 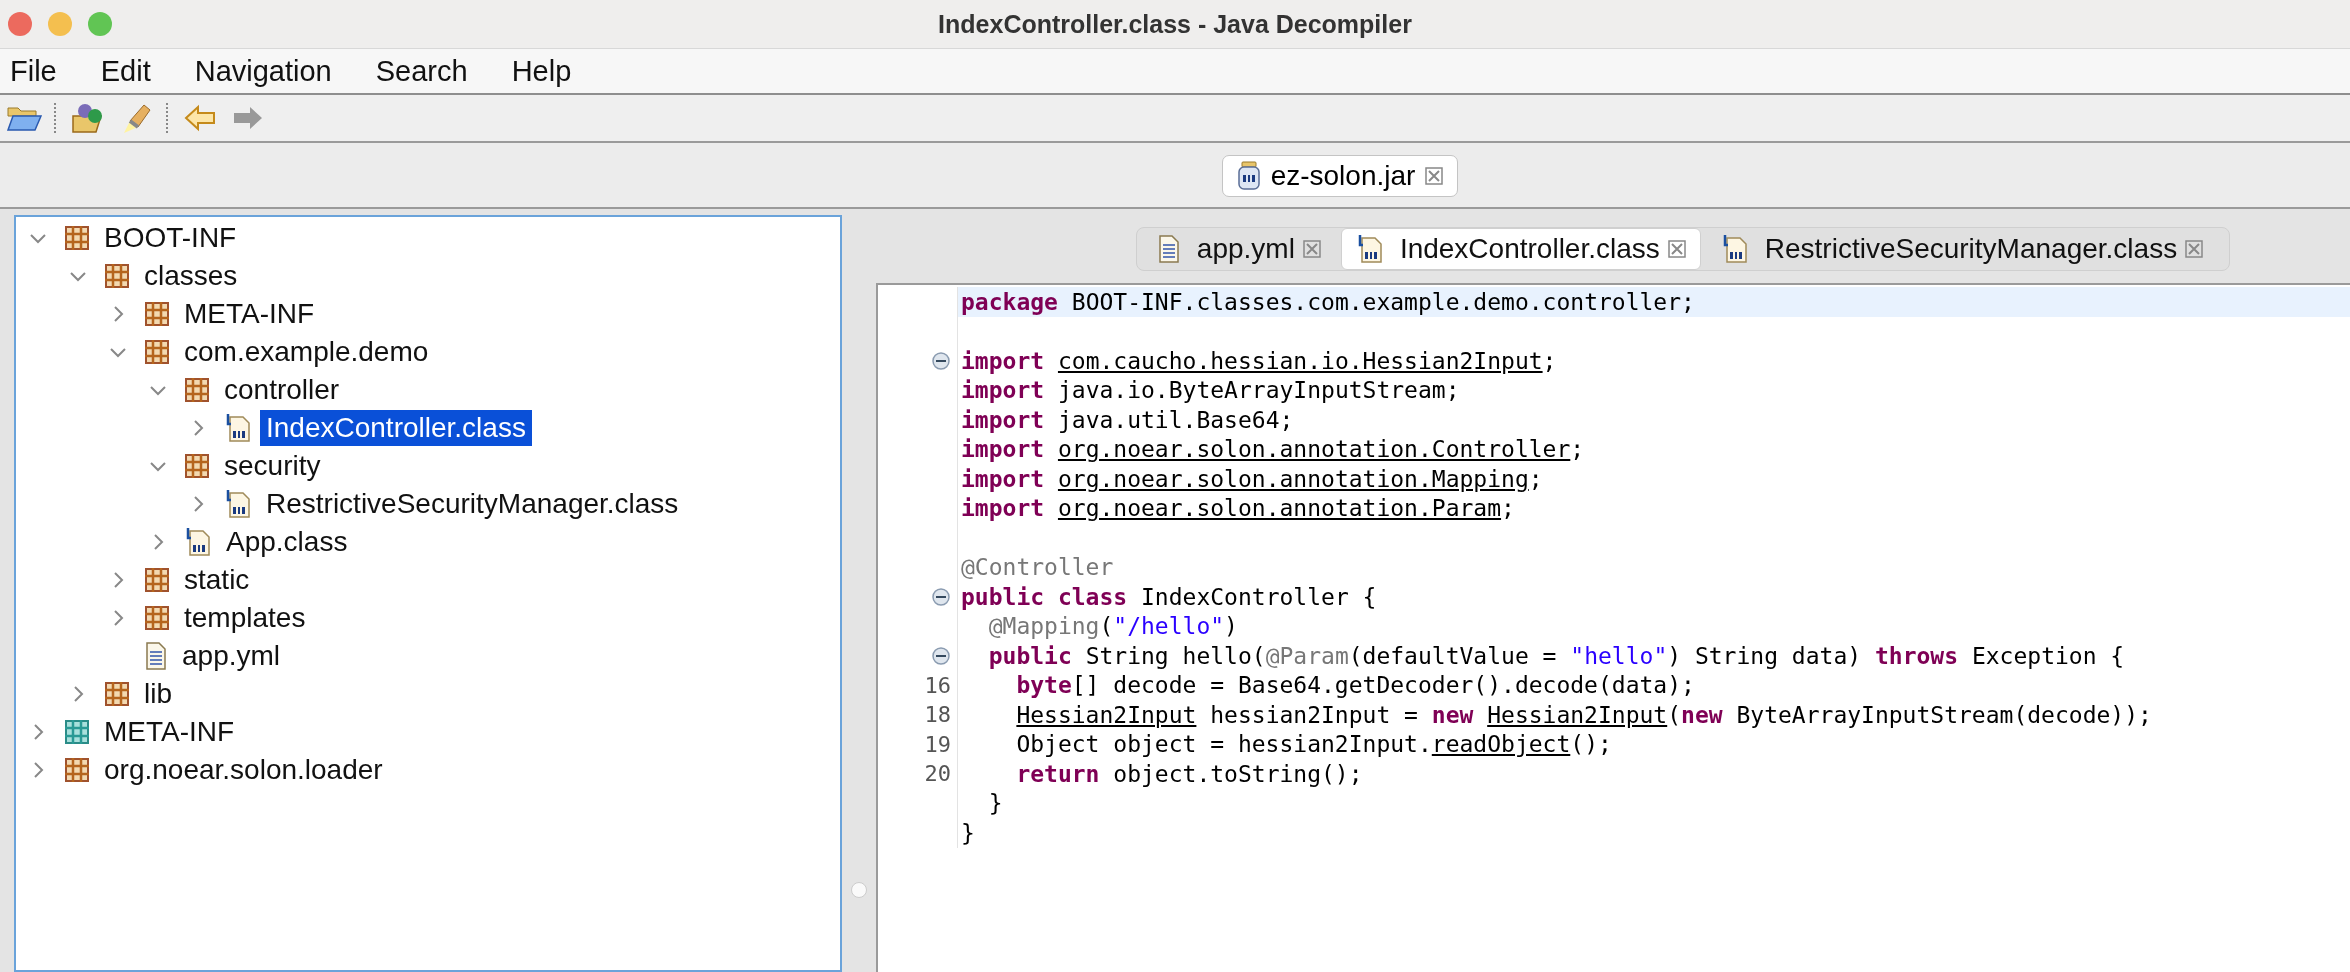 I want to click on tree-item: IndexController.class, so click(x=396, y=428).